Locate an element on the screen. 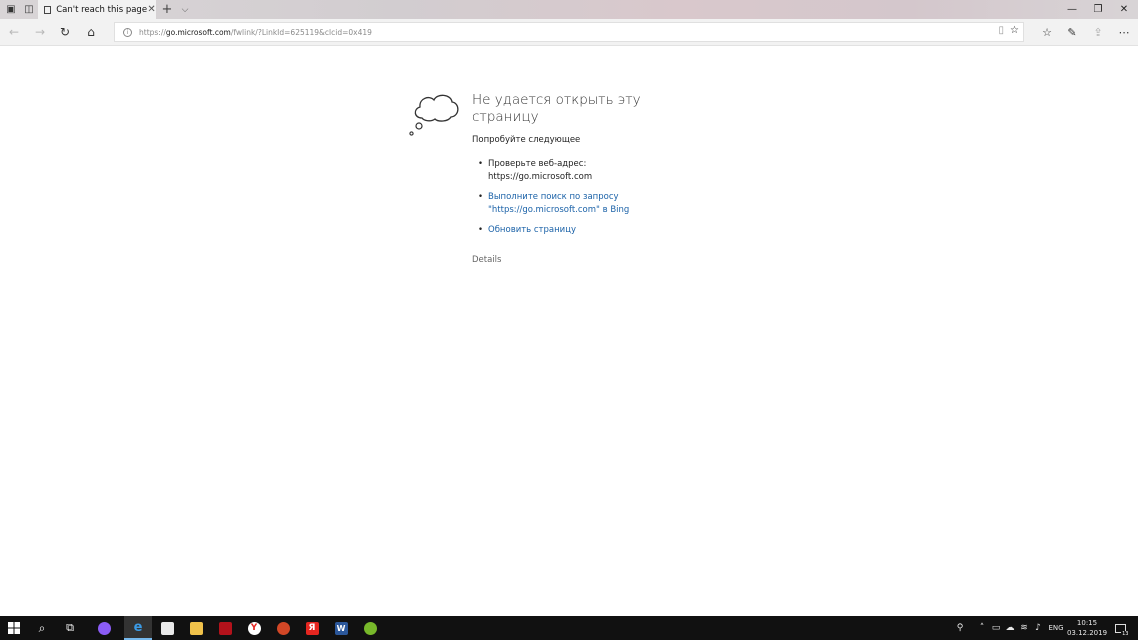  refresh-button: ↻ is located at coordinates (65, 32).